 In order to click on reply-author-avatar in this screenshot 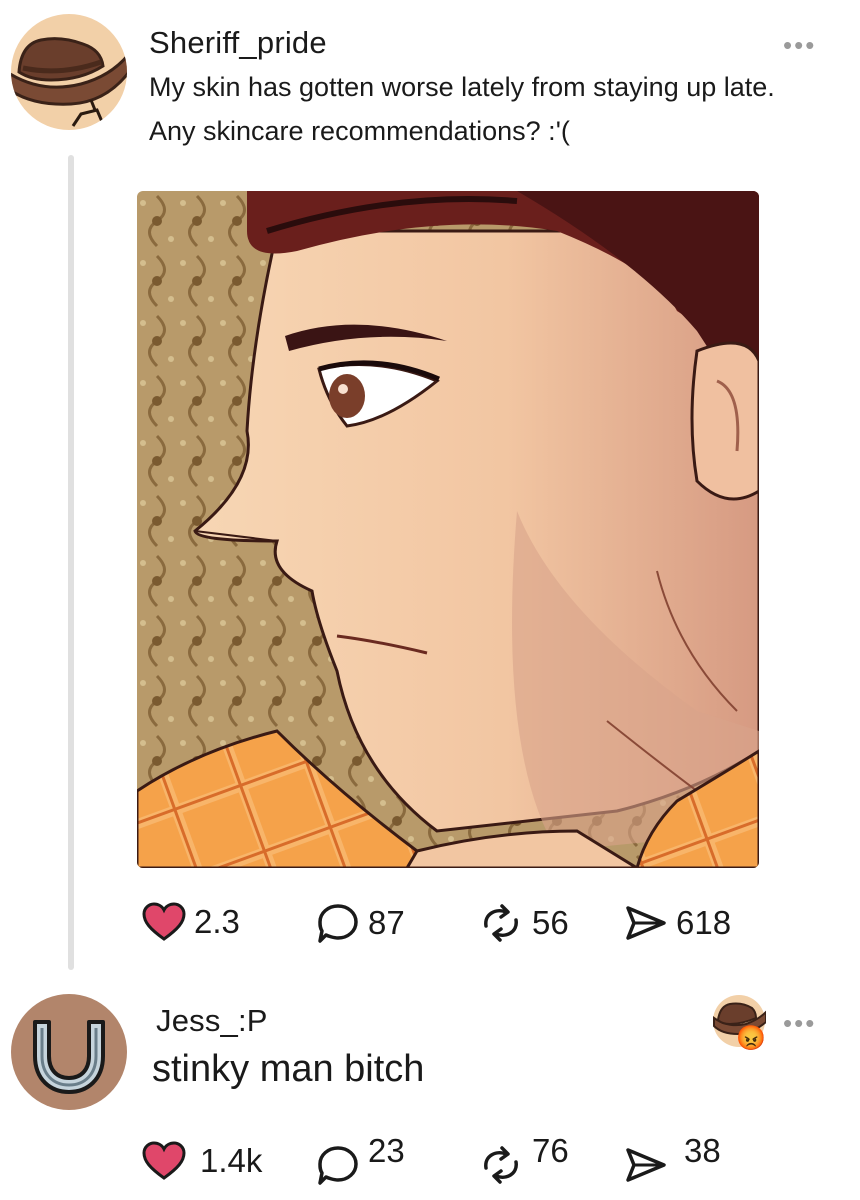, I will do `click(69, 1052)`.